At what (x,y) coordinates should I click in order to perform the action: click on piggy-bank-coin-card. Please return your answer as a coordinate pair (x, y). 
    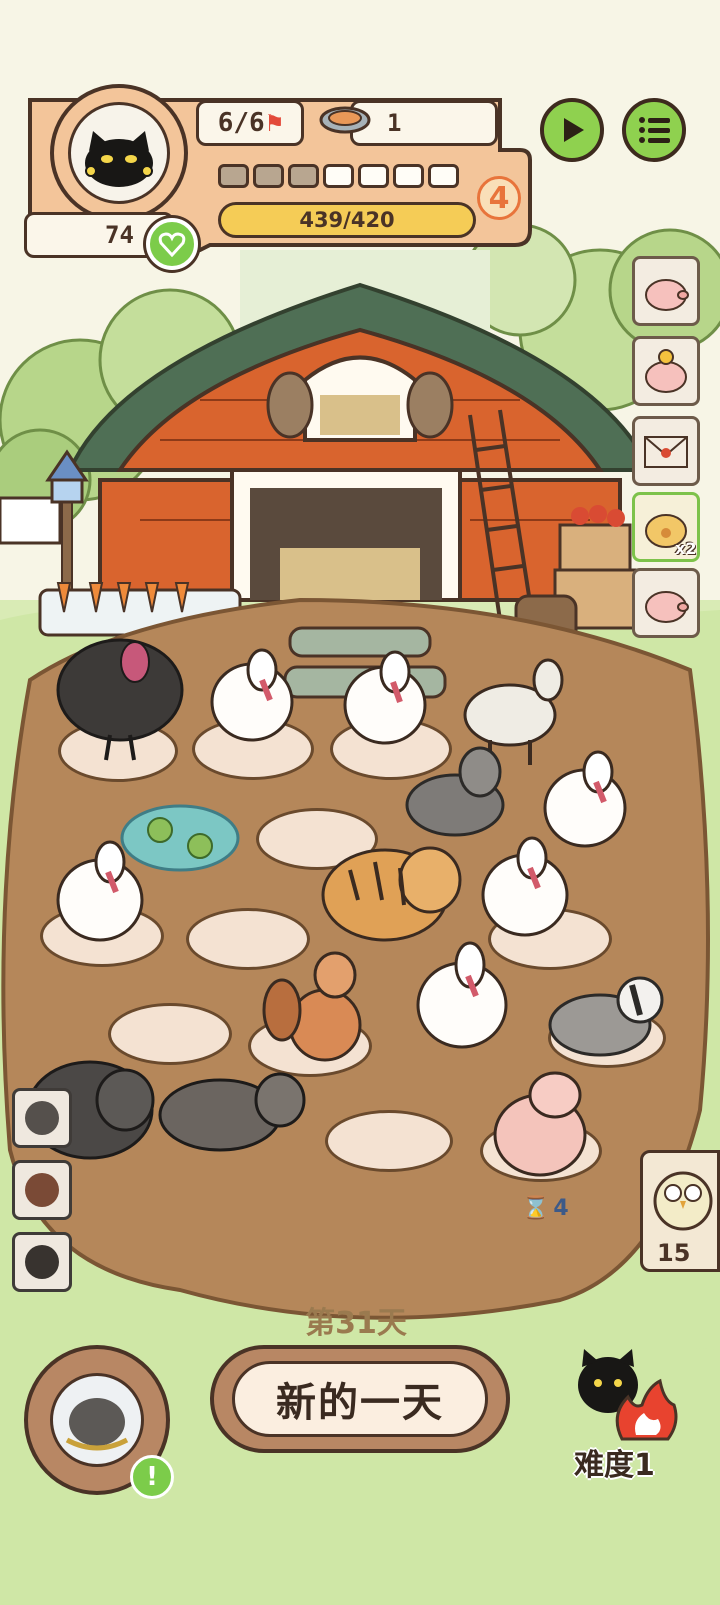
    Looking at the image, I should click on (666, 371).